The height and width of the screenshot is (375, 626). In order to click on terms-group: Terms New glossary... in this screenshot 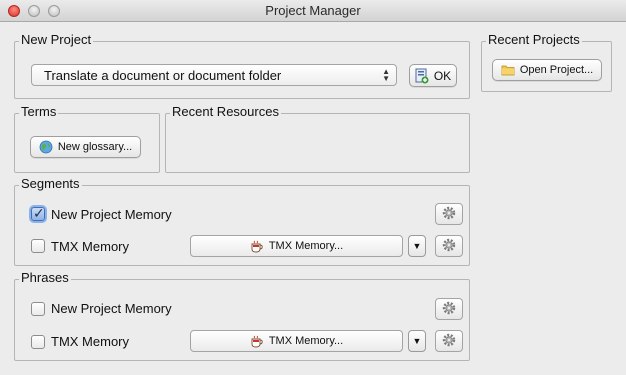, I will do `click(87, 138)`.